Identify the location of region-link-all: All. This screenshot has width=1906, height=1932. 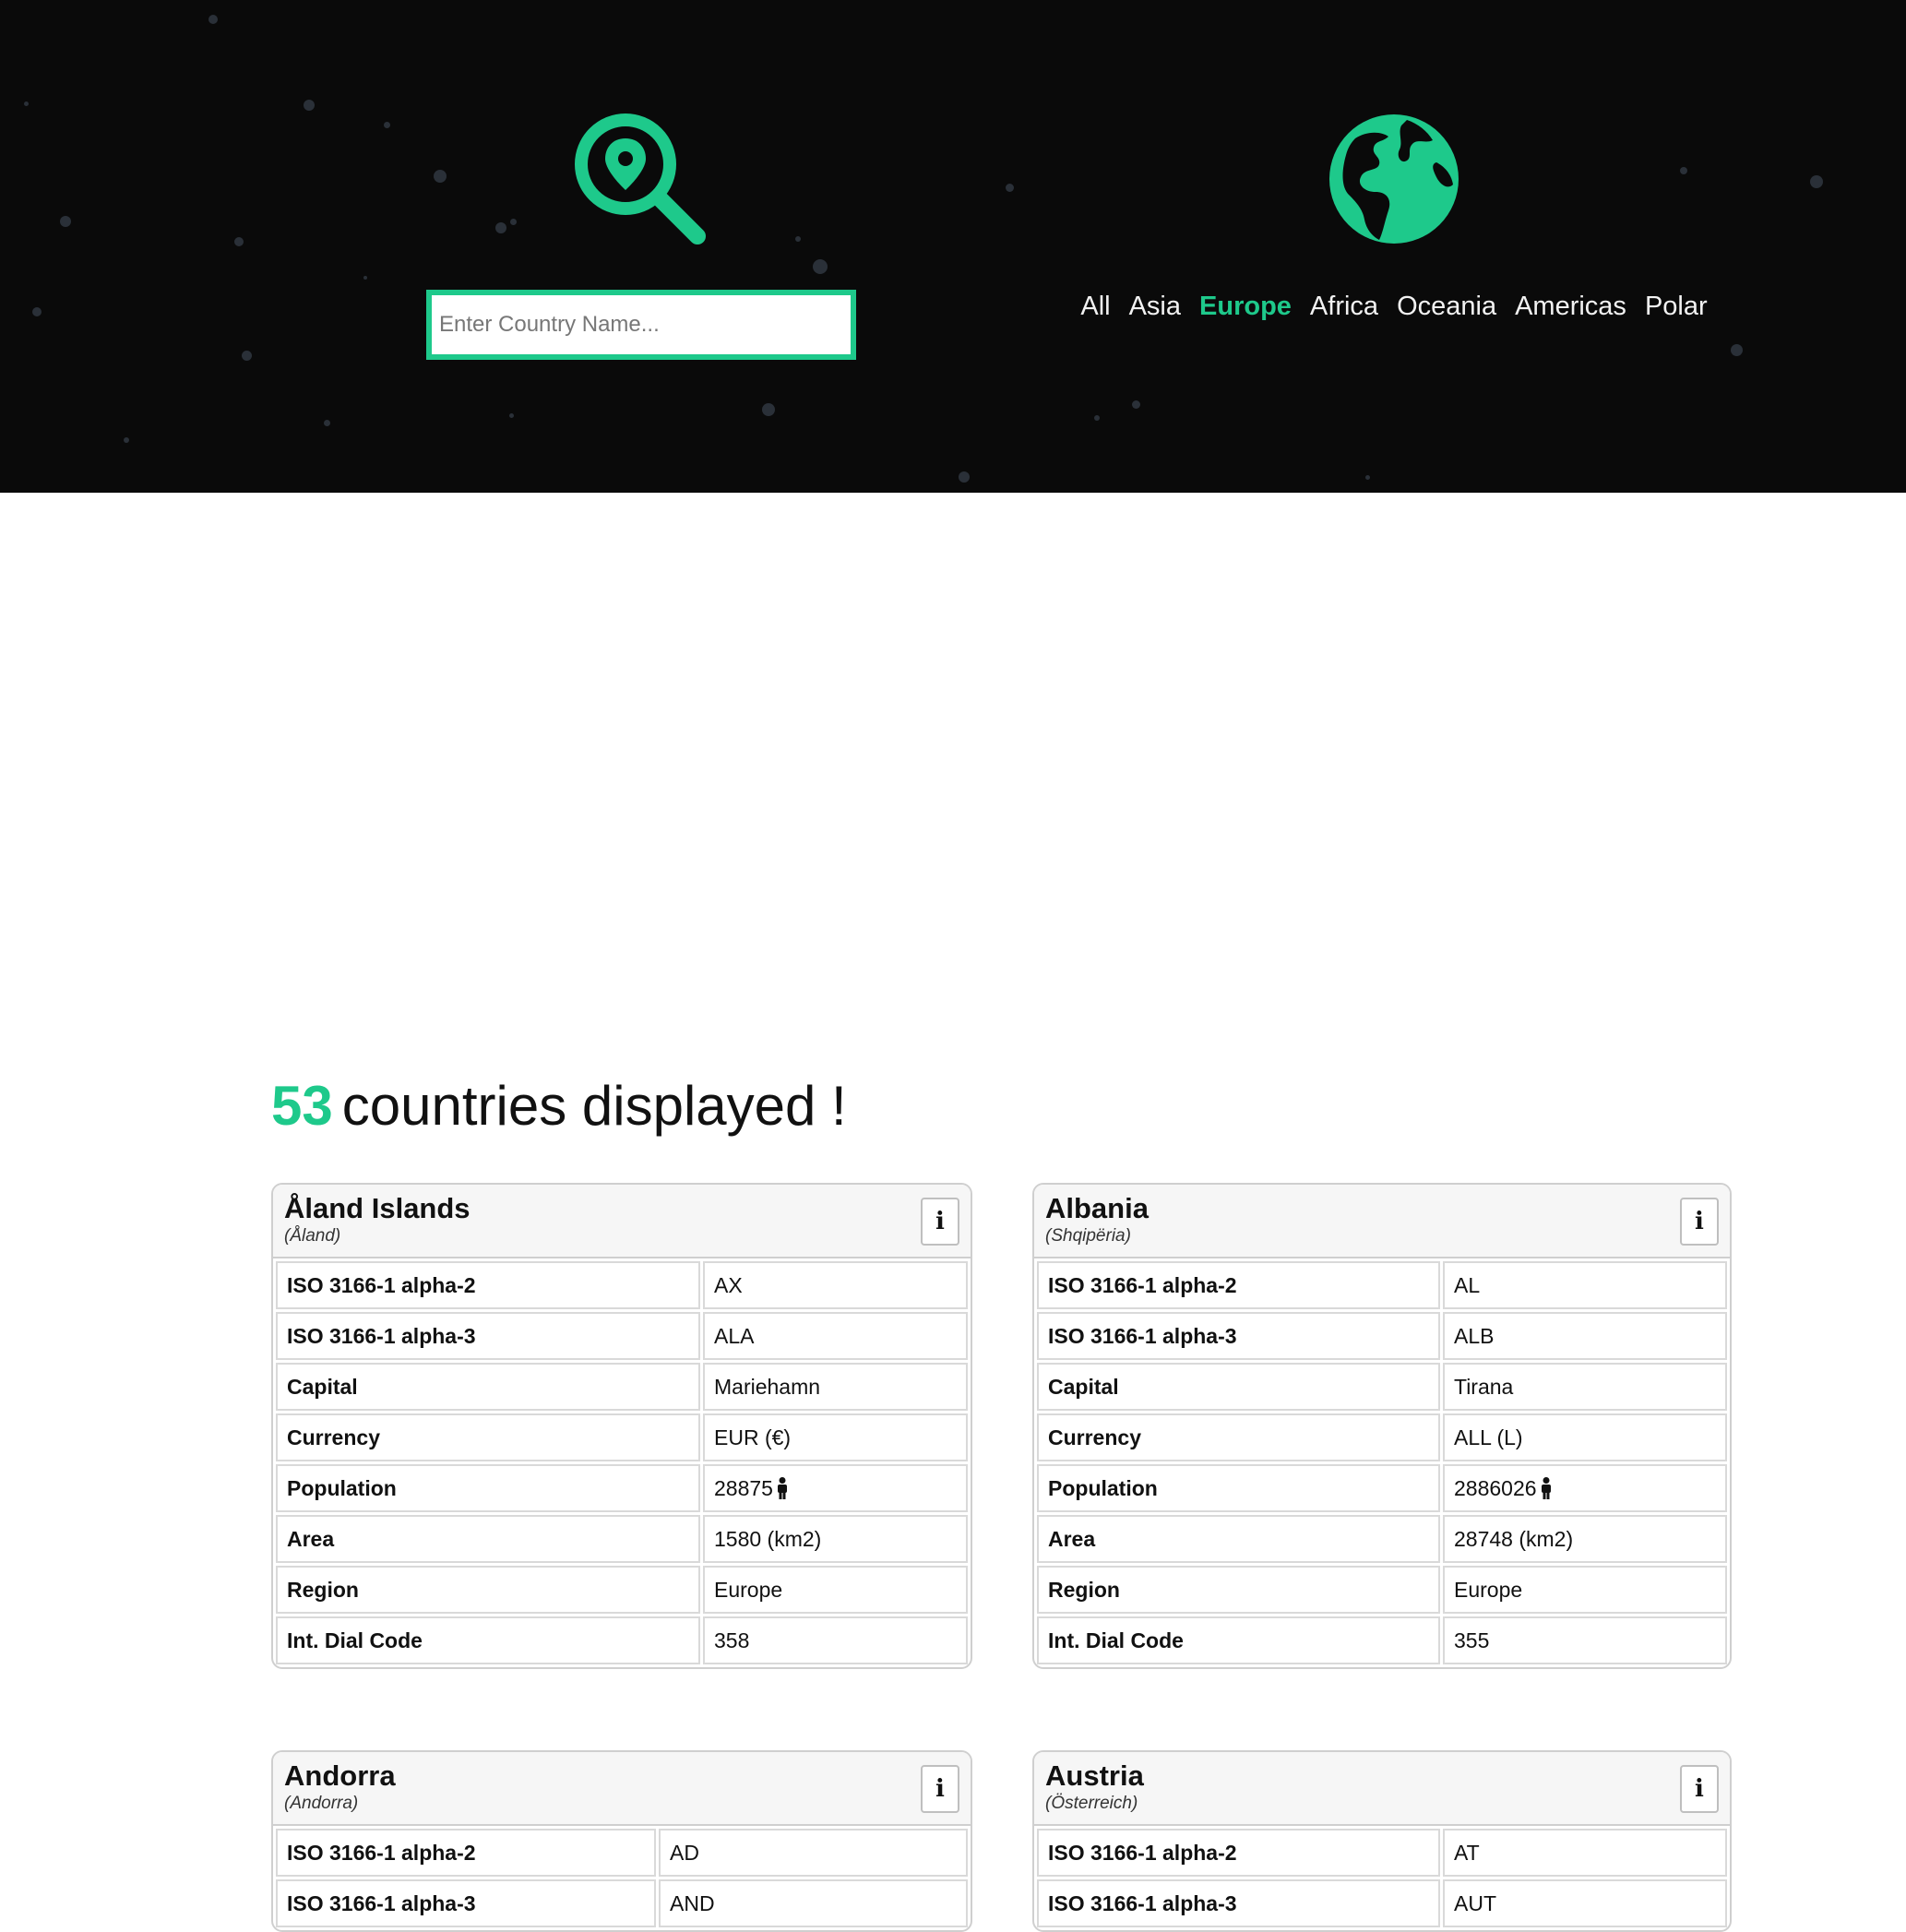
(1095, 307).